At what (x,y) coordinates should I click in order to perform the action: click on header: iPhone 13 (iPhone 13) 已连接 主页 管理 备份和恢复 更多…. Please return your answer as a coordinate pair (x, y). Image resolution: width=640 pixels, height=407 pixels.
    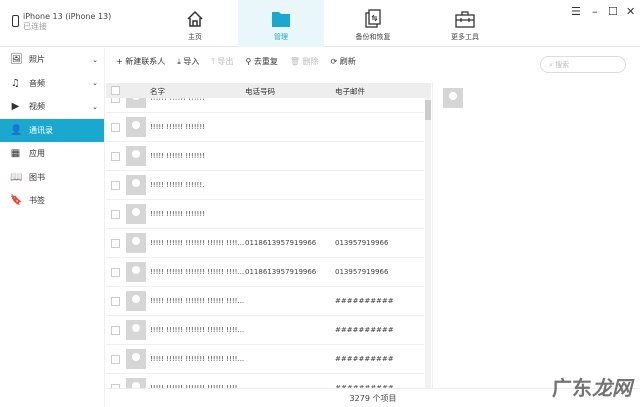
    Looking at the image, I should click on (320, 23).